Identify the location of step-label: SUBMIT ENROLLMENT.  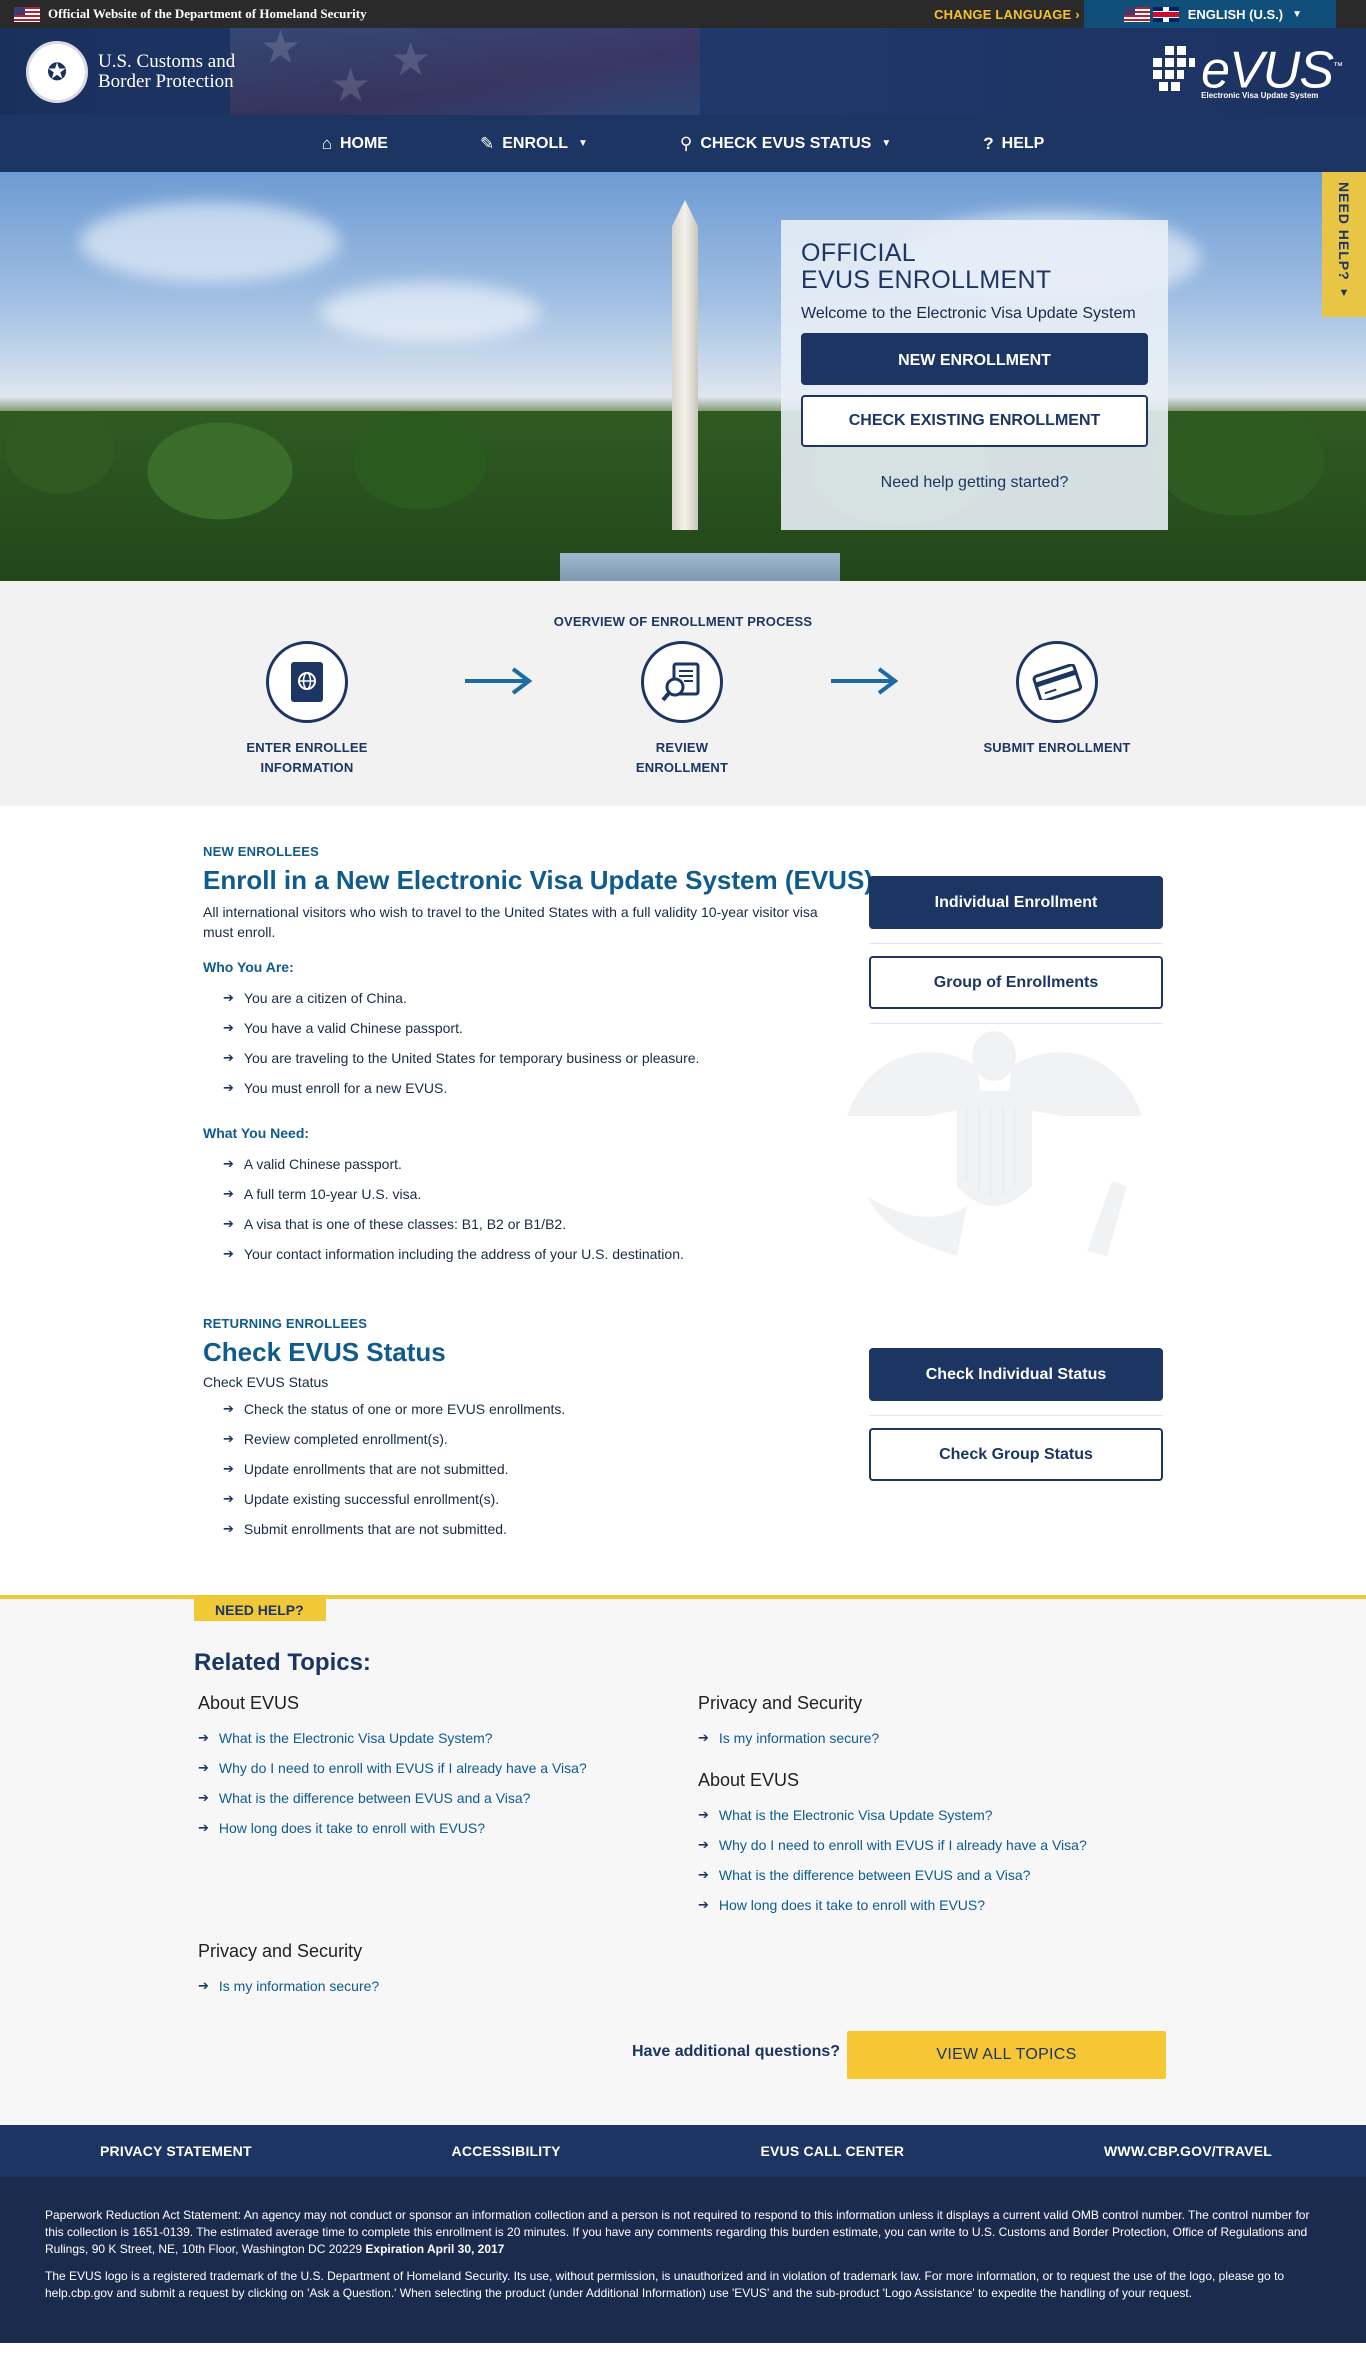
(1057, 747).